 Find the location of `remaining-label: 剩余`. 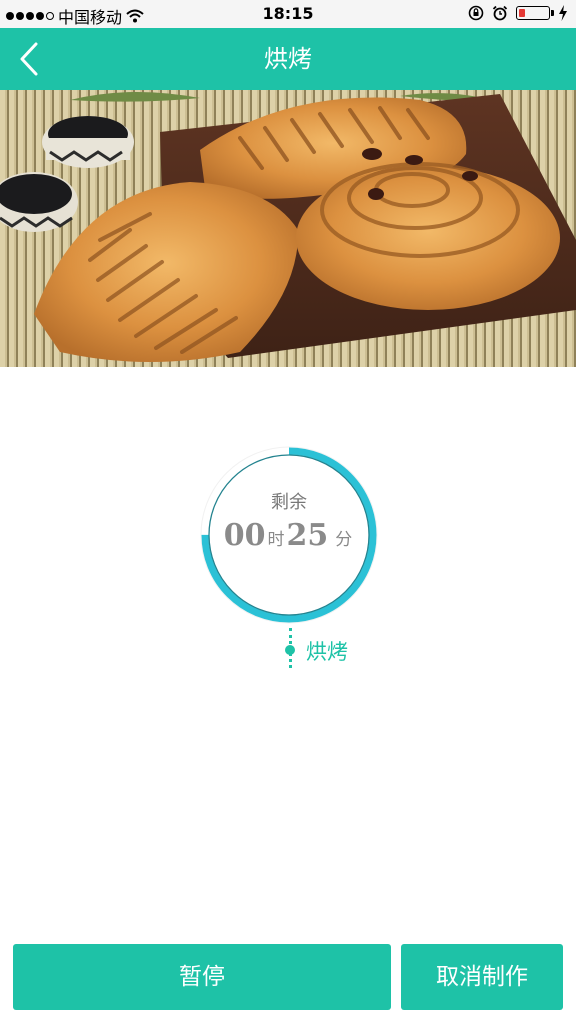

remaining-label: 剩余 is located at coordinates (289, 502).